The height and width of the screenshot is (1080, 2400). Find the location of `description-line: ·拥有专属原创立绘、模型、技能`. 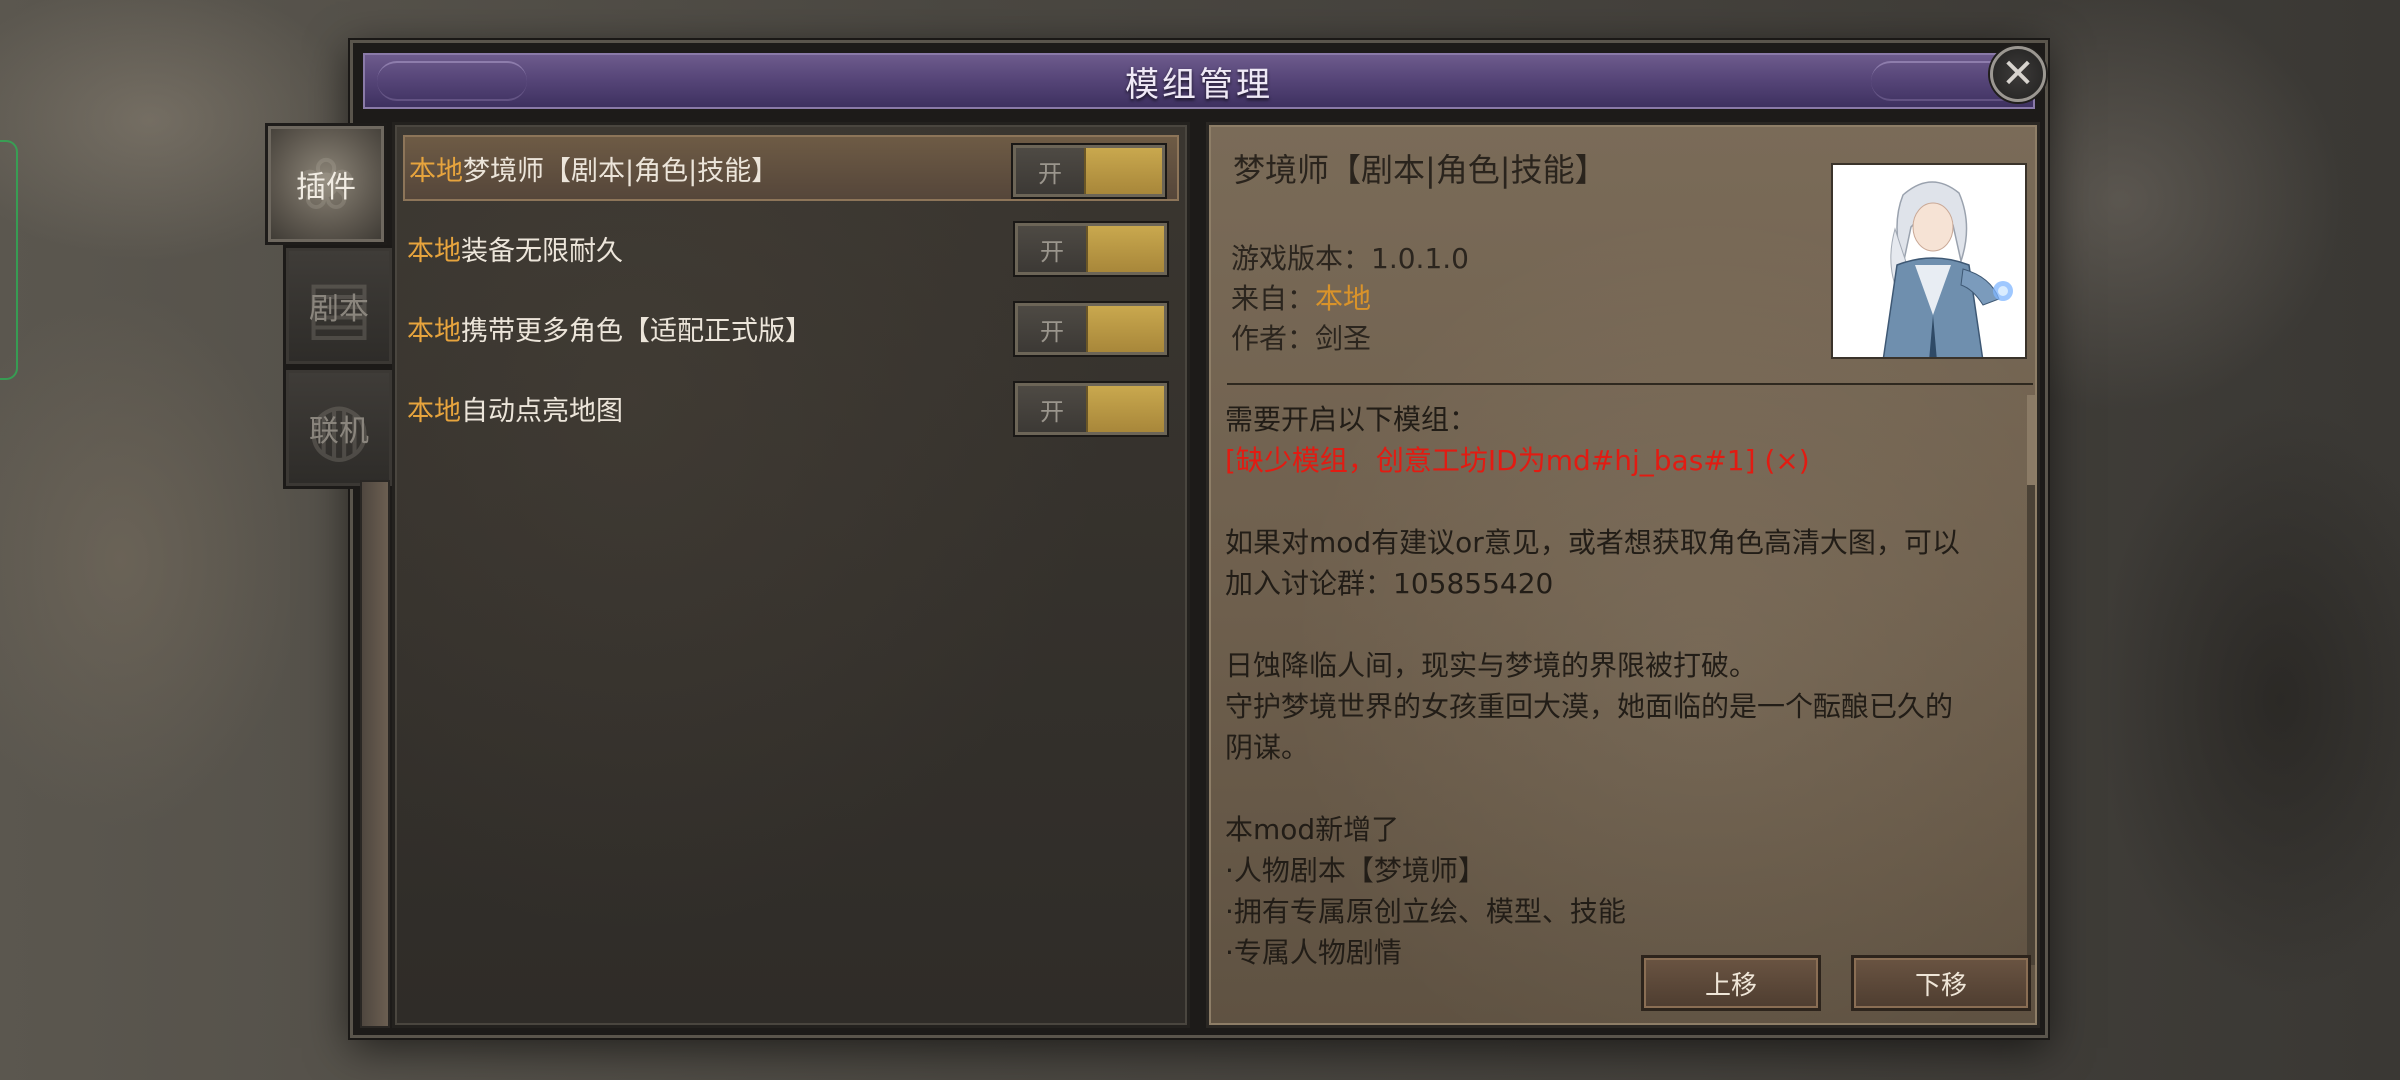

description-line: ·拥有专属原创立绘、模型、技能 is located at coordinates (1425, 911).